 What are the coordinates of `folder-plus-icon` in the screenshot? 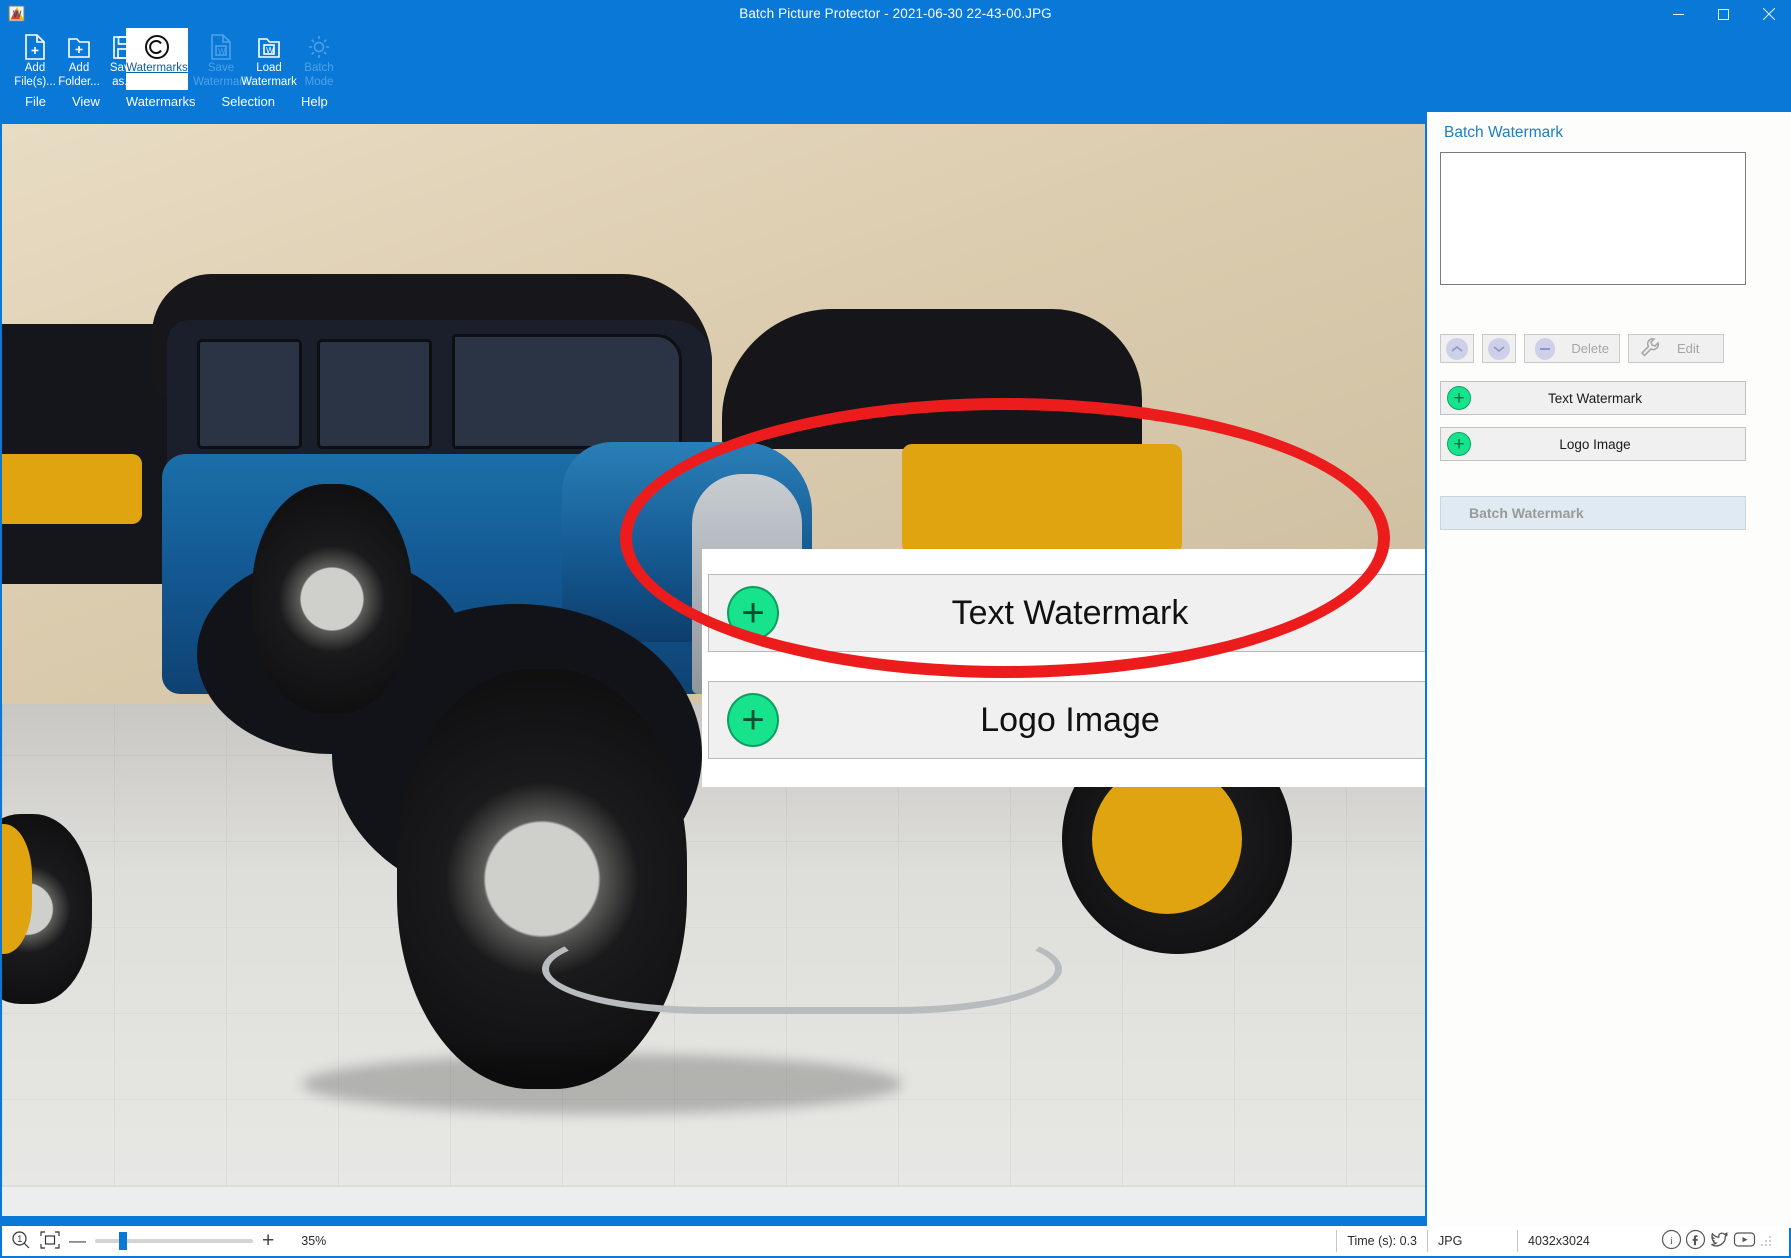 It's located at (79, 47).